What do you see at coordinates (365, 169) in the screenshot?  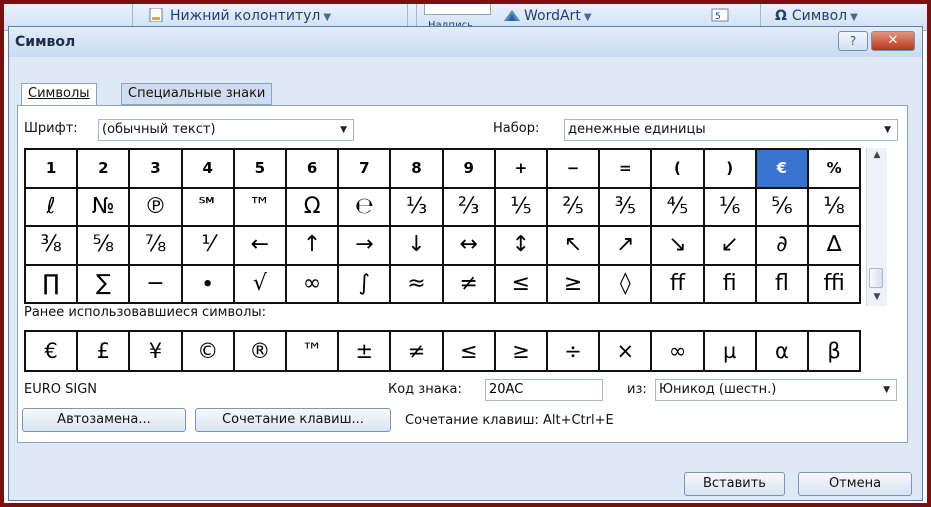 I see `symbol-cell: 7` at bounding box center [365, 169].